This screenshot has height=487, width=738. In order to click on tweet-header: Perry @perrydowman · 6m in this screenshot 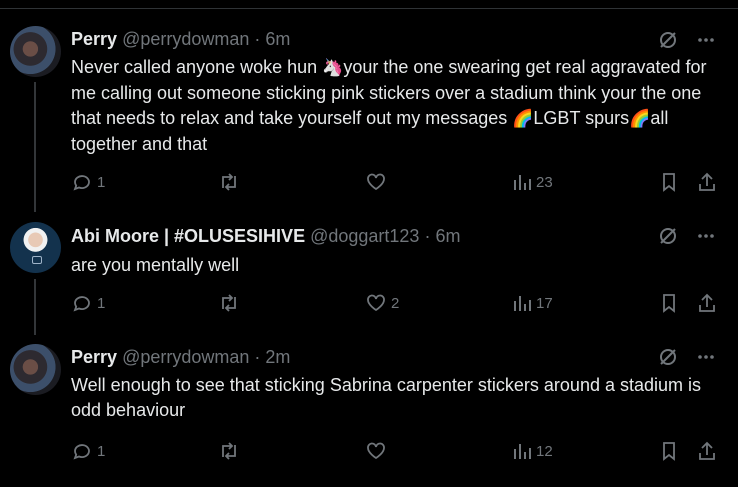, I will do `click(180, 39)`.